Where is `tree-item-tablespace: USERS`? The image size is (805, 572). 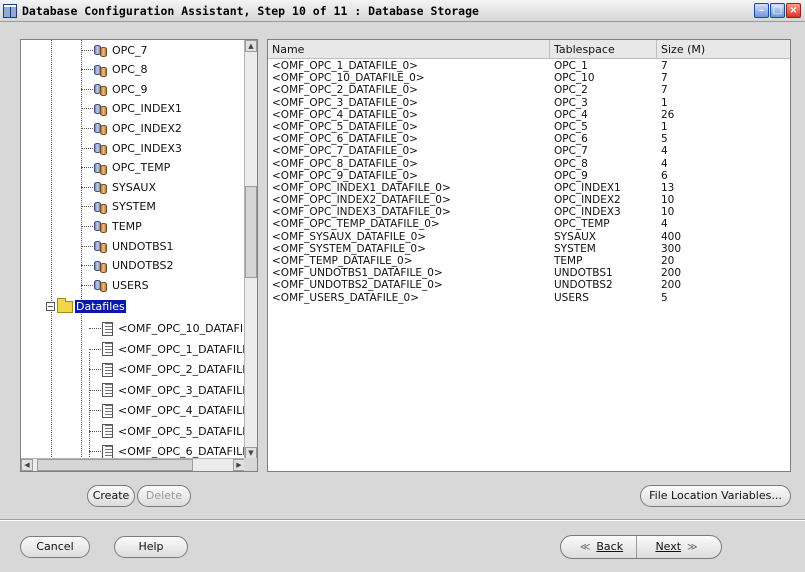 tree-item-tablespace: USERS is located at coordinates (115, 285).